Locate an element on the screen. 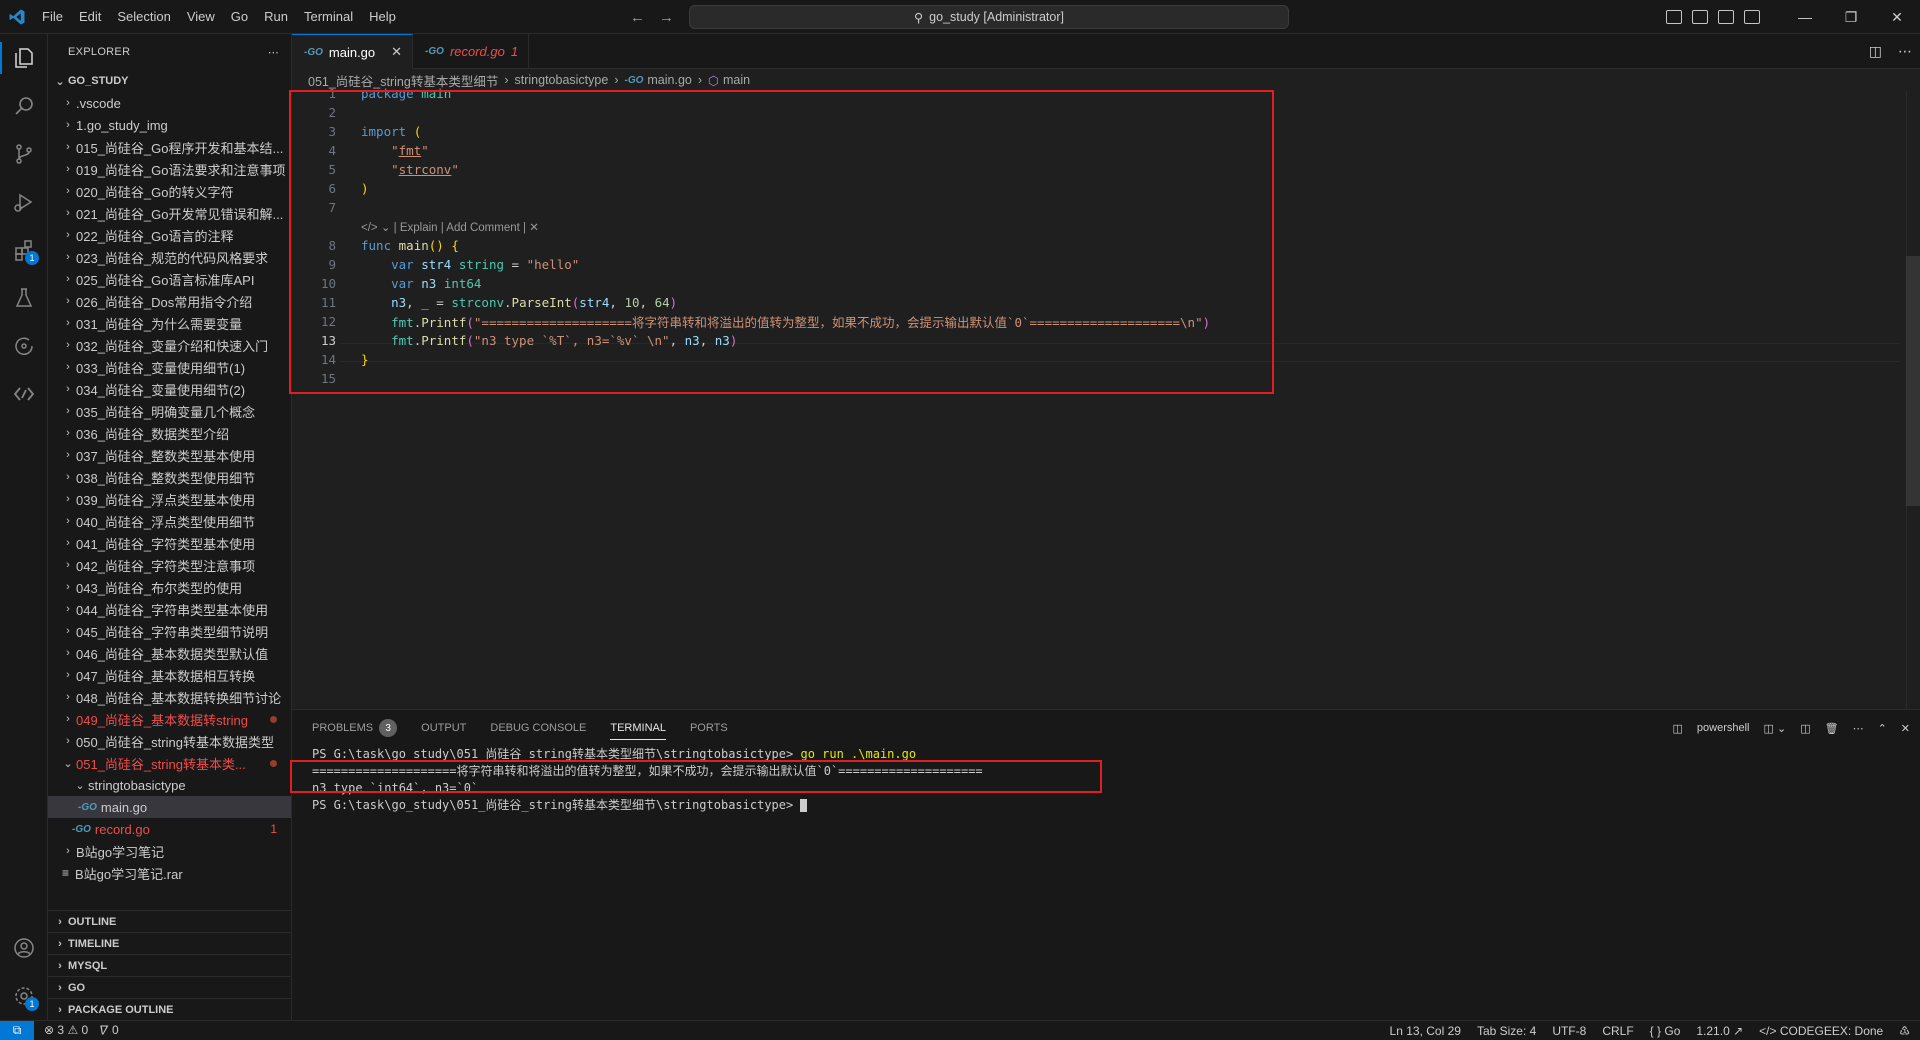  menu-go: Go is located at coordinates (239, 17).